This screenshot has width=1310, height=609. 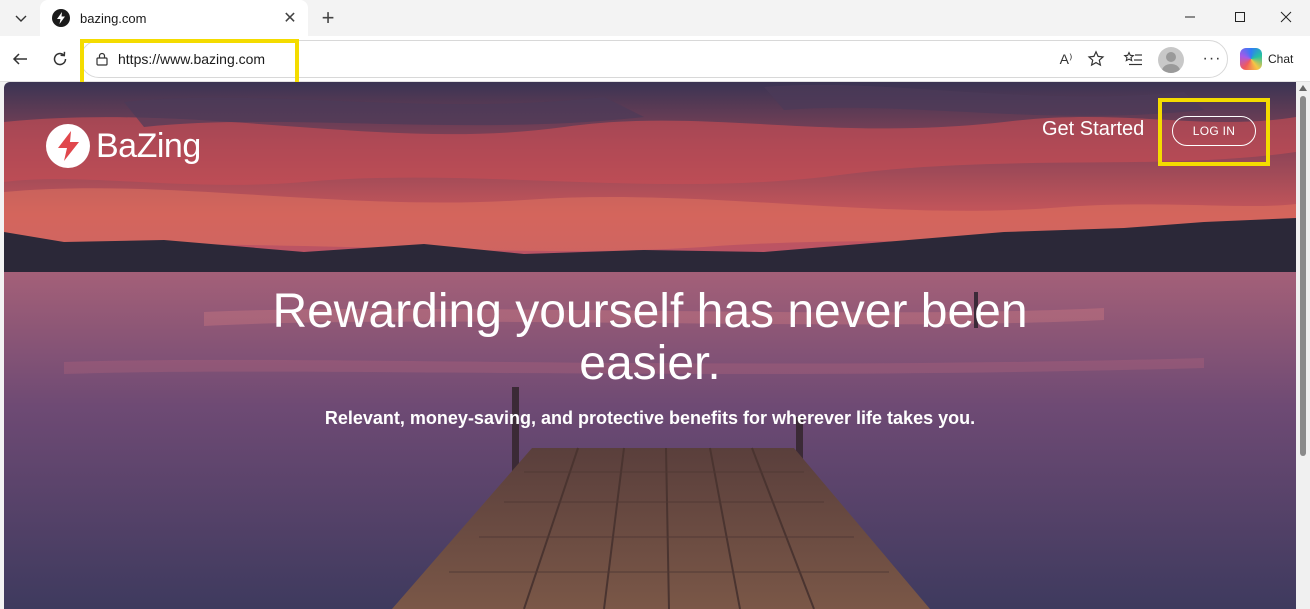 I want to click on read-aloud-icon: A⁾, so click(x=1066, y=59).